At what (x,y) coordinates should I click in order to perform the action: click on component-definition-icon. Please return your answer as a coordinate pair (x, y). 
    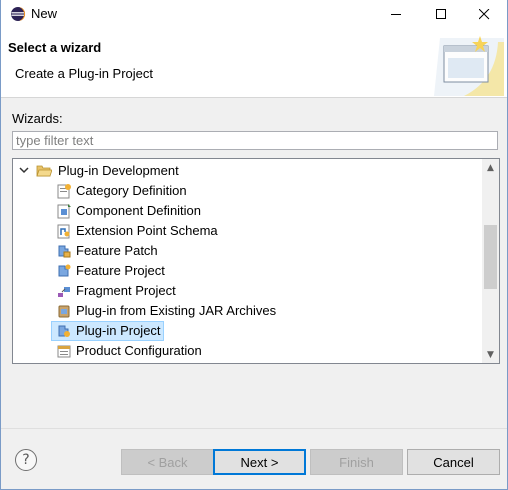
    Looking at the image, I should click on (64, 211).